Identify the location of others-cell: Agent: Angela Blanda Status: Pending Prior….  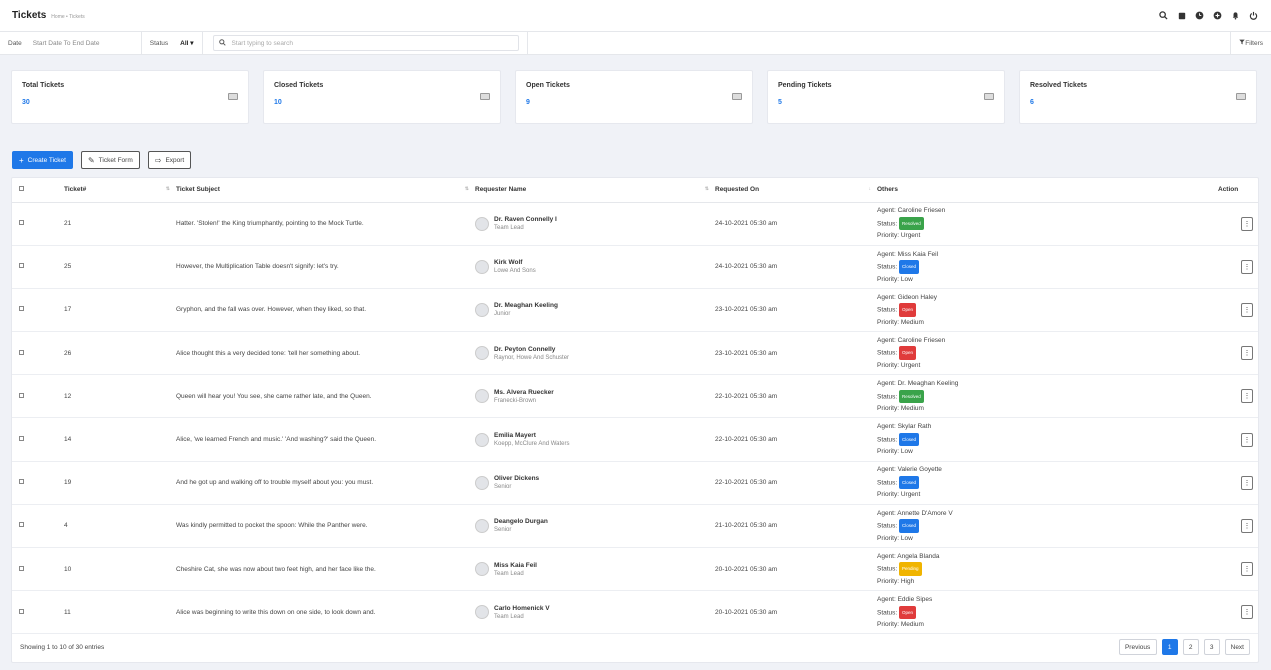
(1047, 569).